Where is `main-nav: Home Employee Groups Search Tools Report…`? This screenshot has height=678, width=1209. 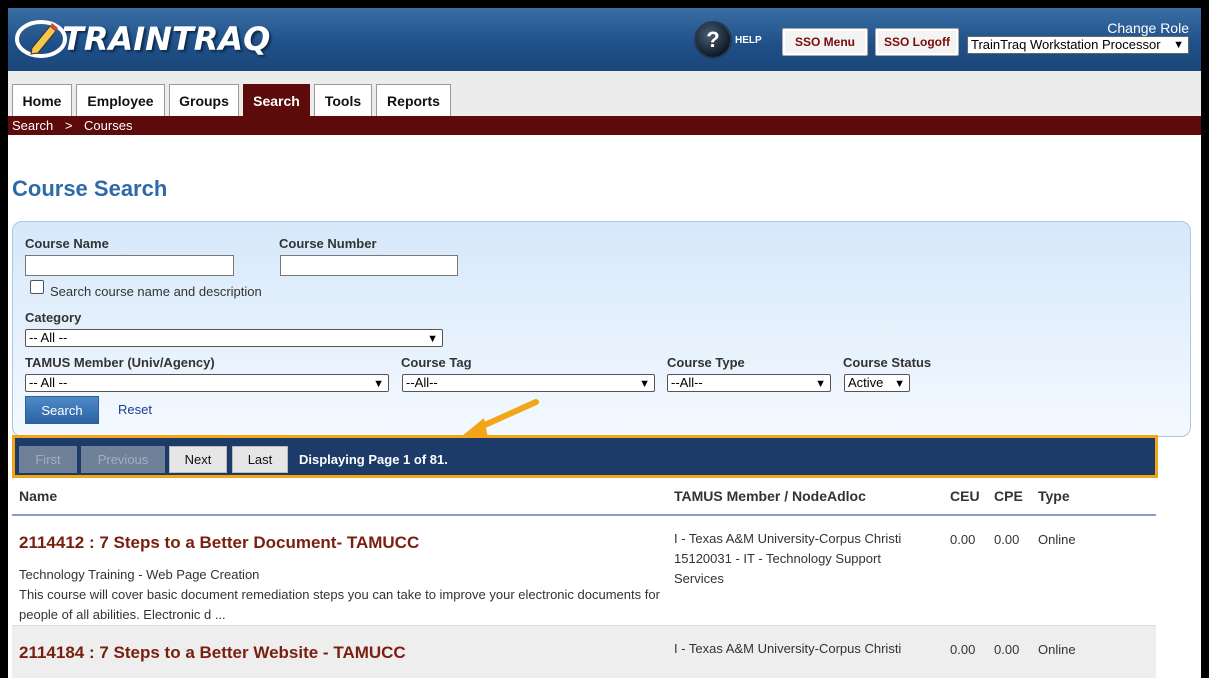
main-nav: Home Employee Groups Search Tools Report… is located at coordinates (604, 93).